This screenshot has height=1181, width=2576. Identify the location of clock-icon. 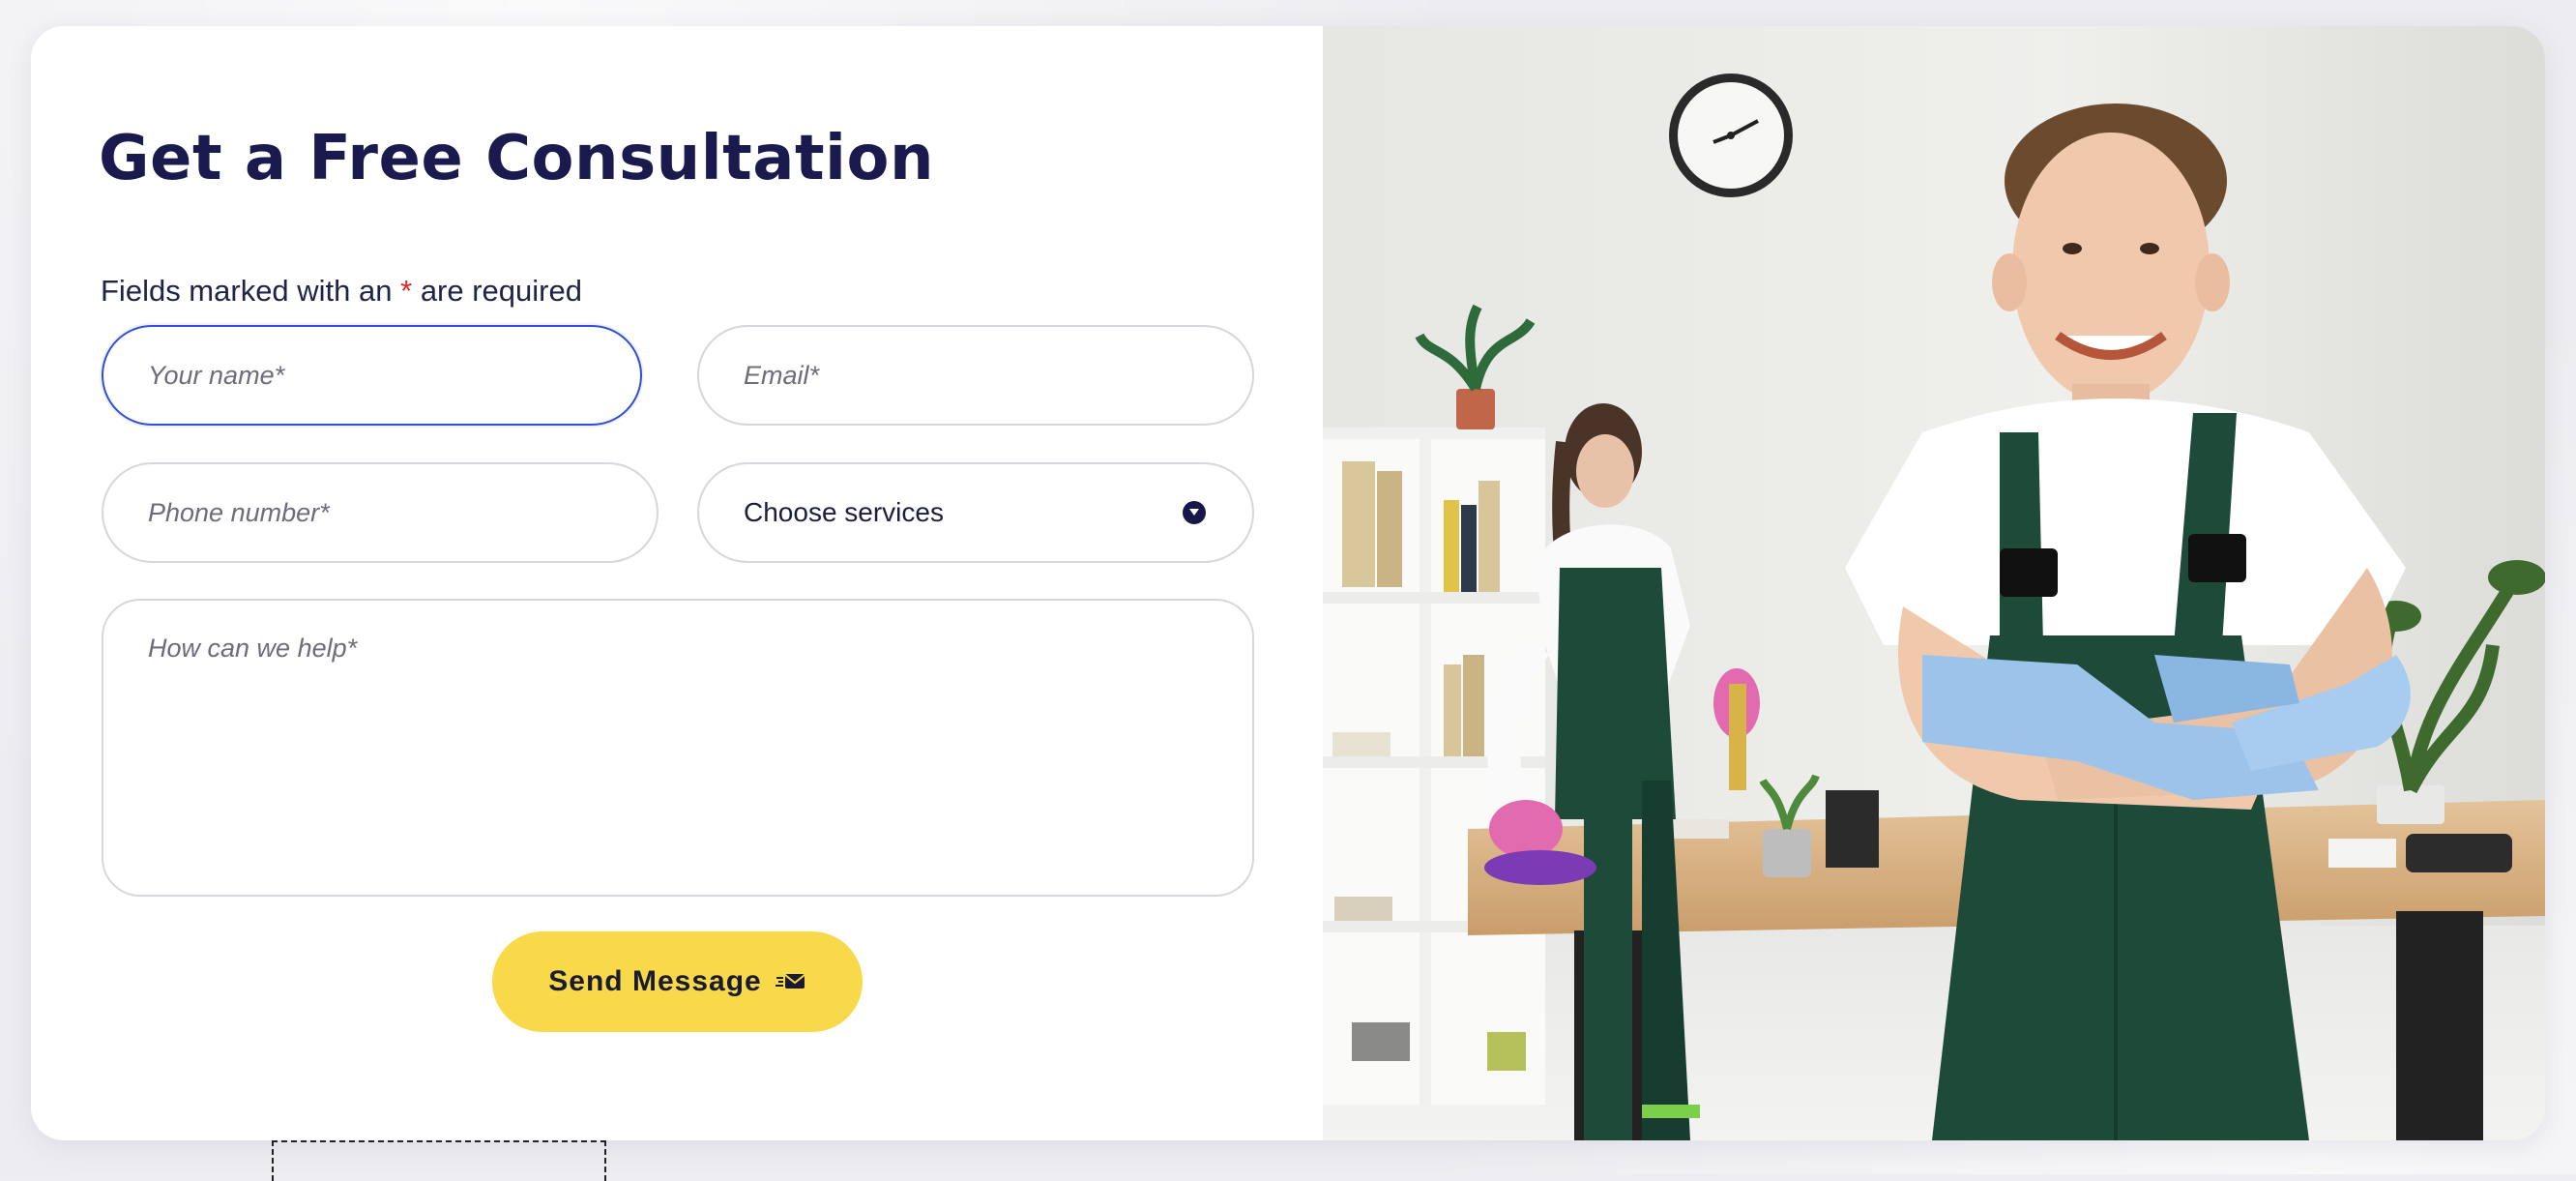
(1731, 135).